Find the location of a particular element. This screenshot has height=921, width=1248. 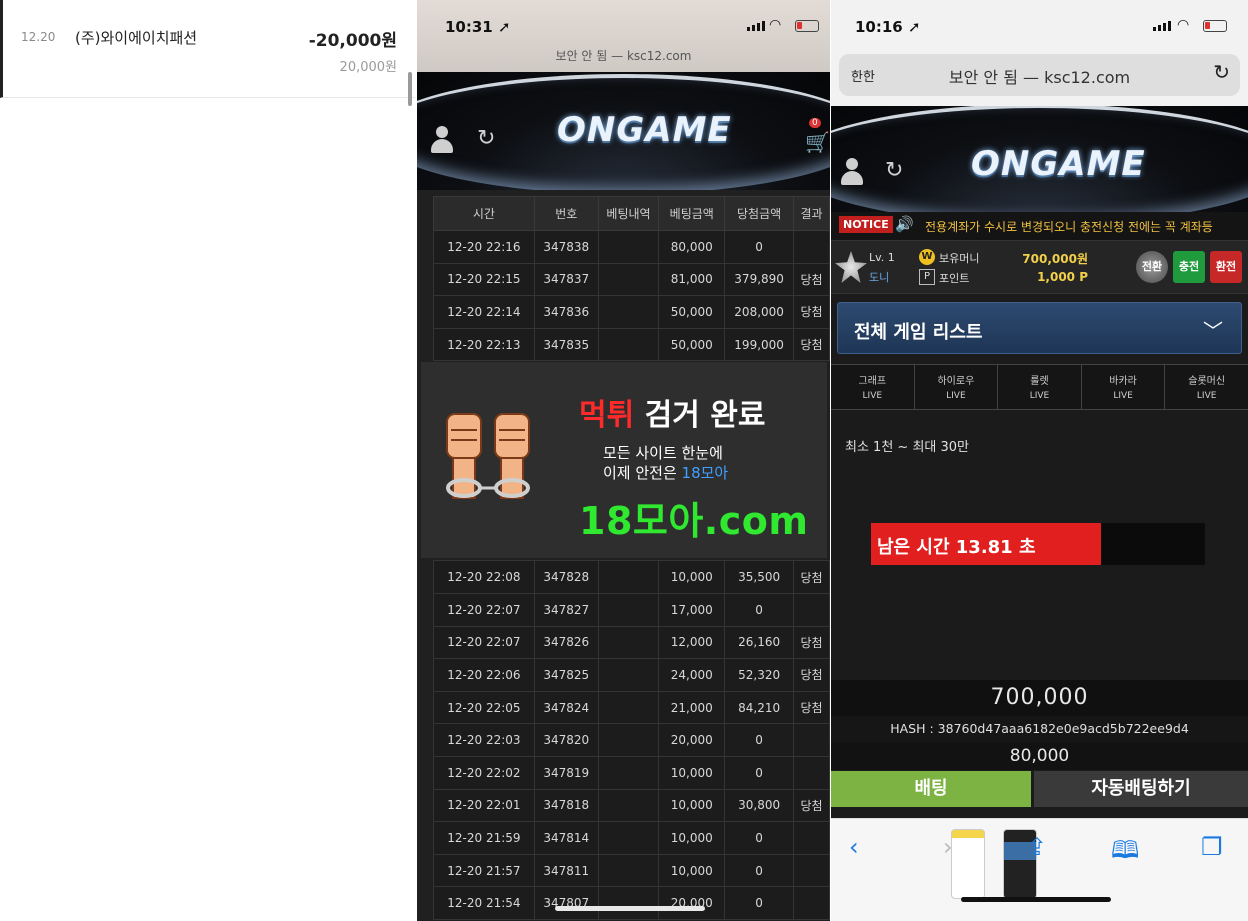

ad-headline-red: 먹튀 is located at coordinates (607, 415).